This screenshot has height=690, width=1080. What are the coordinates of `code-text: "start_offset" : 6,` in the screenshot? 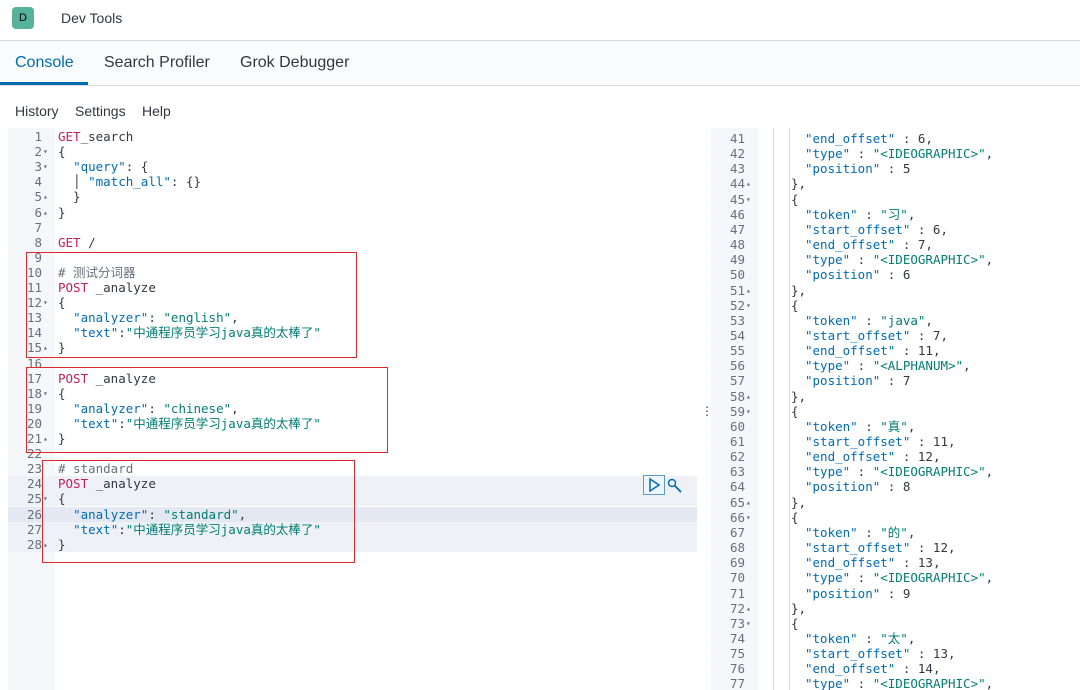 It's located at (876, 229).